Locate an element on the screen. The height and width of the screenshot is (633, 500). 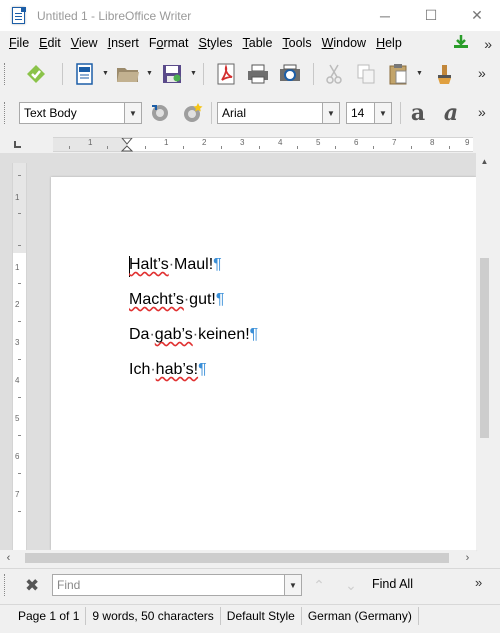
menubar-overflow-button: » is located at coordinates (488, 44).